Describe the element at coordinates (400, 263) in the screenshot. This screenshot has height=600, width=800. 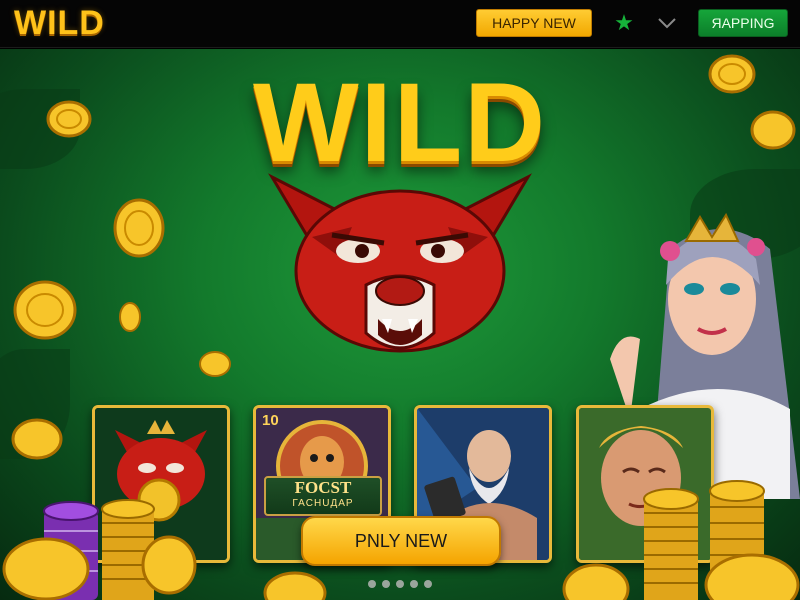
I see `beast-mascot` at that location.